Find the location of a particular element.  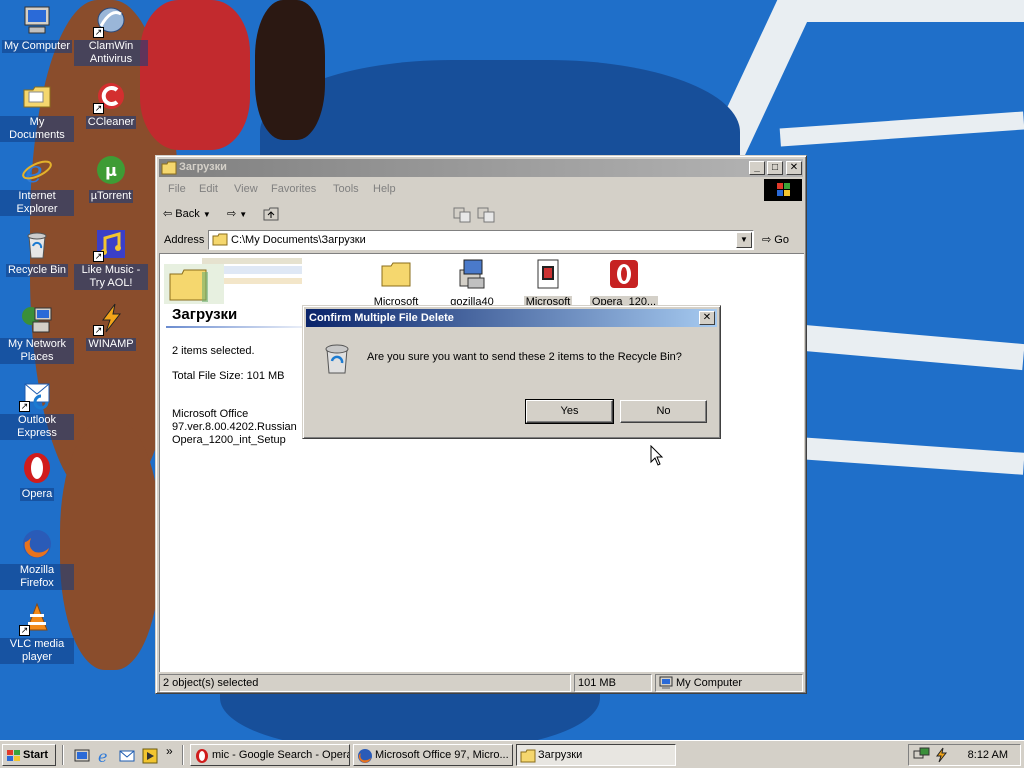

desktop-icon-label: Like Music - Try AOL! is located at coordinates (111, 277).